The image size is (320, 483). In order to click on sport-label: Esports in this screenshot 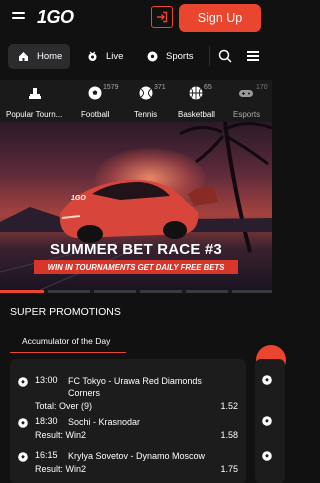, I will do `click(247, 114)`.